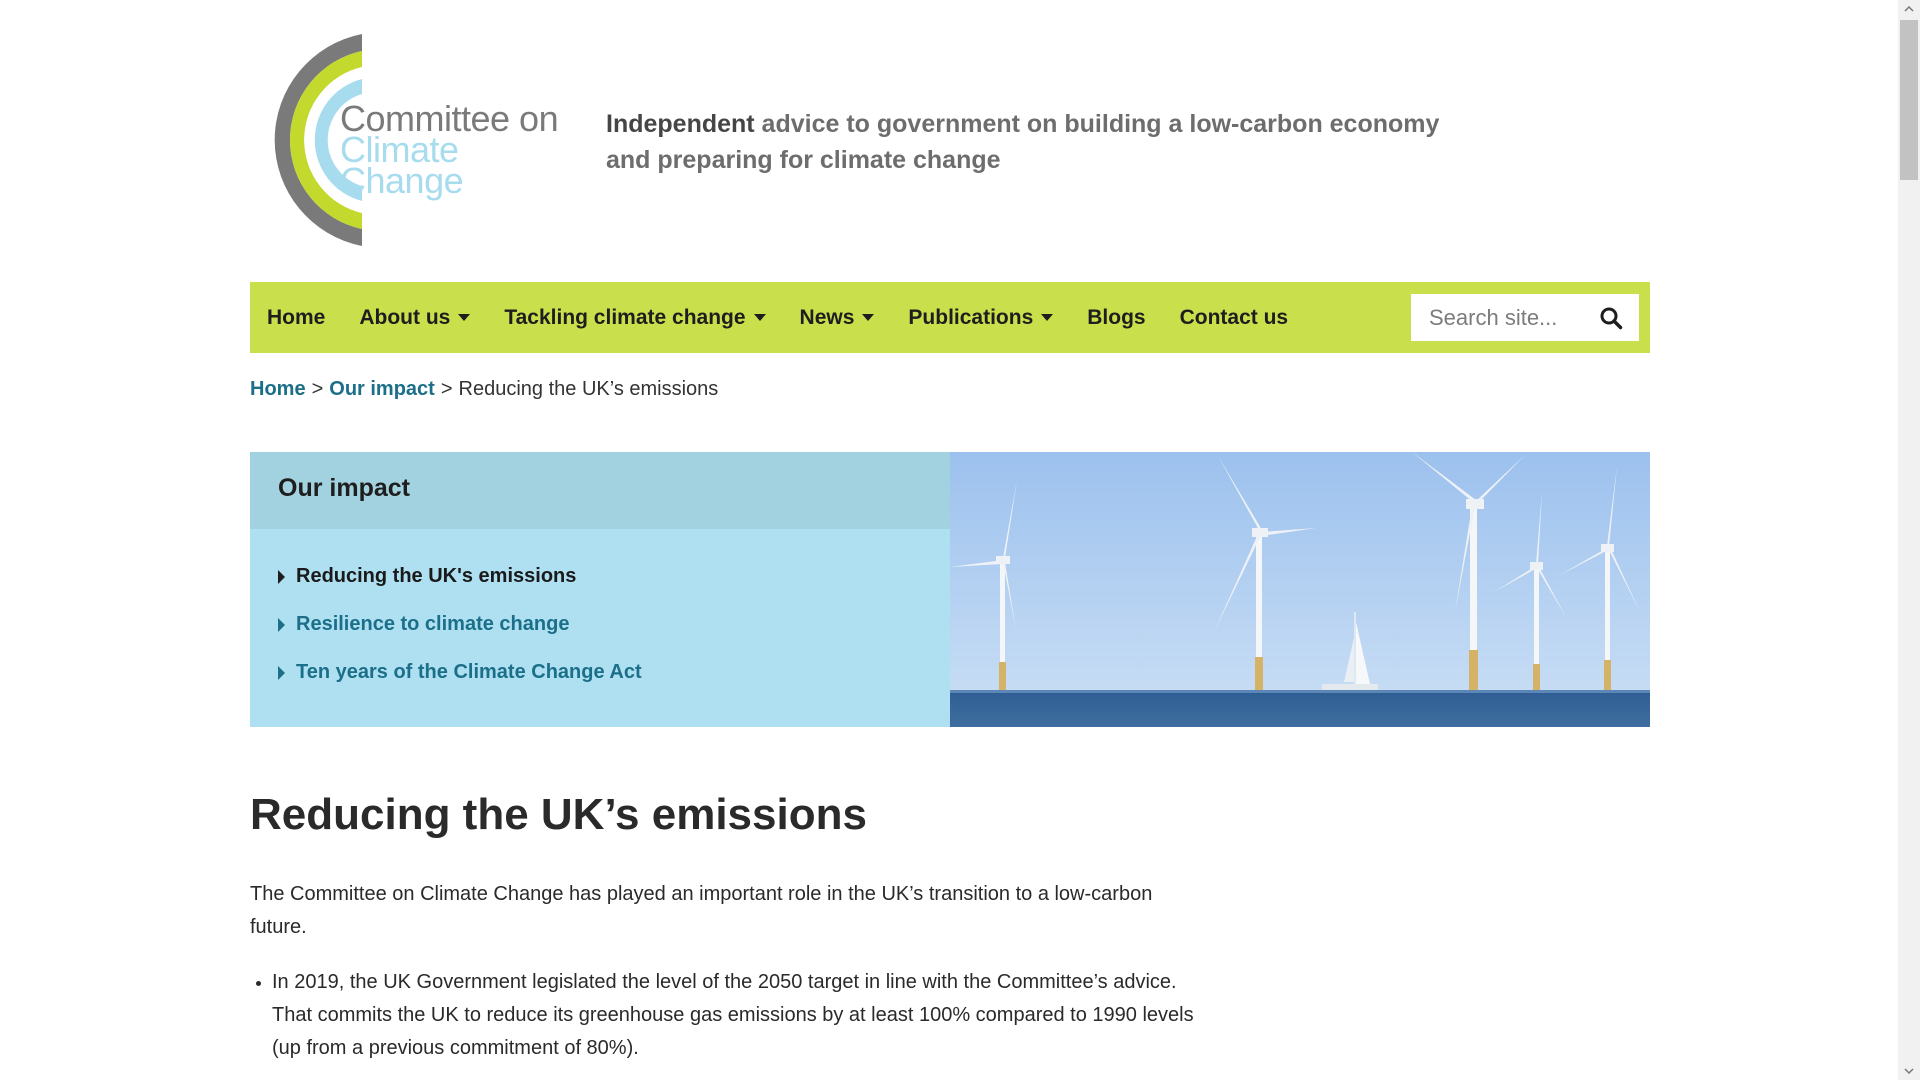 The image size is (1920, 1080). What do you see at coordinates (600, 490) in the screenshot?
I see `our-impact-header: Our impact` at bounding box center [600, 490].